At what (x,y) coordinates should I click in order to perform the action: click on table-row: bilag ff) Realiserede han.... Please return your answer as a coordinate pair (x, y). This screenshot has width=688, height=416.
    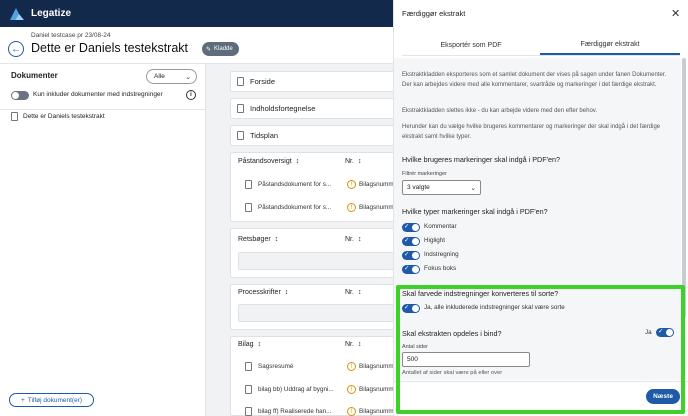
    Looking at the image, I should click on (288, 411).